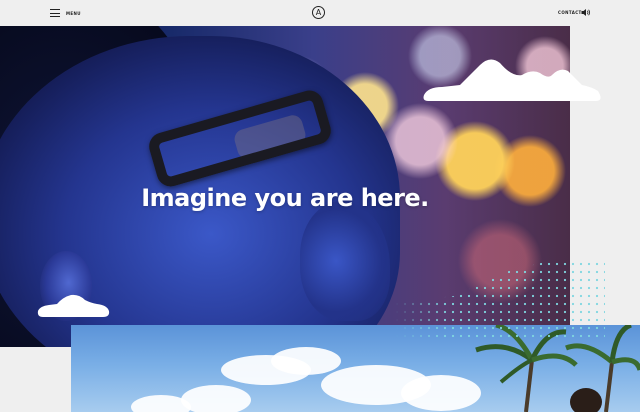 This screenshot has width=640, height=412. I want to click on contact-link: CONTACT, so click(570, 12).